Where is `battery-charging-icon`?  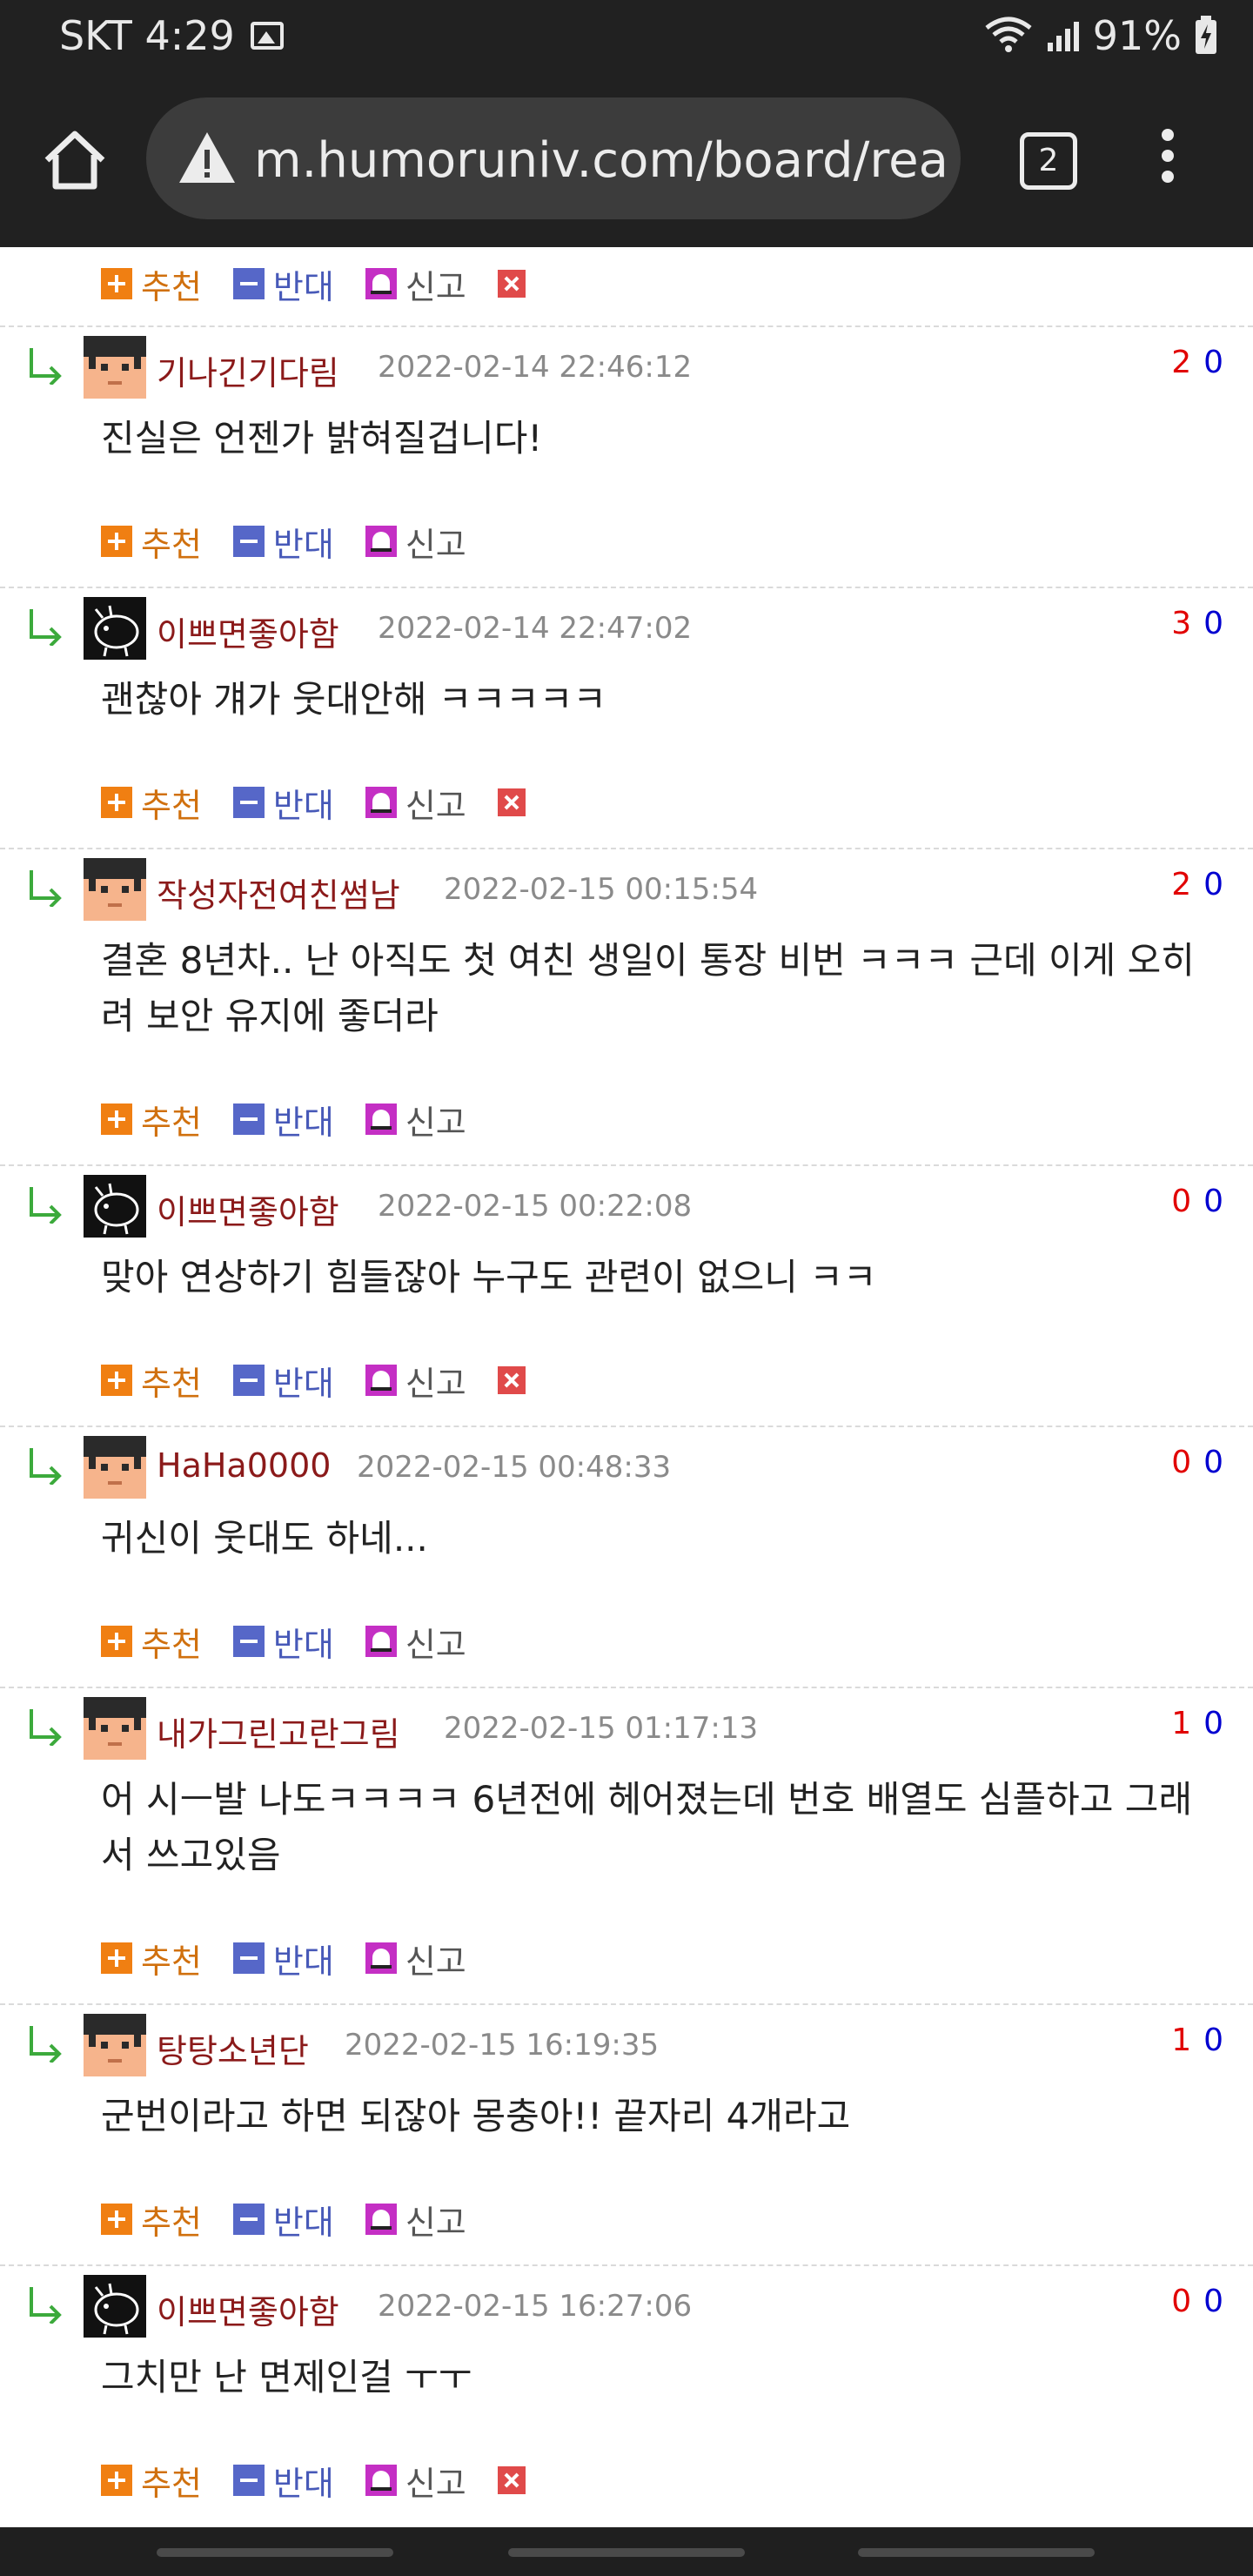 battery-charging-icon is located at coordinates (1206, 35).